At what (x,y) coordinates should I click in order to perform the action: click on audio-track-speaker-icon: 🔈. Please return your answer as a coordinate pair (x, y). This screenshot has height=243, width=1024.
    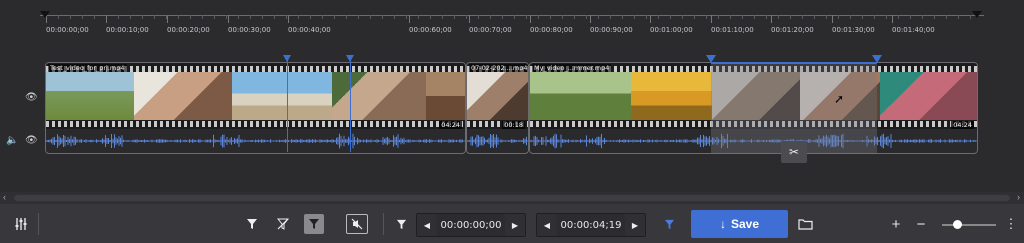
    Looking at the image, I should click on (12, 140).